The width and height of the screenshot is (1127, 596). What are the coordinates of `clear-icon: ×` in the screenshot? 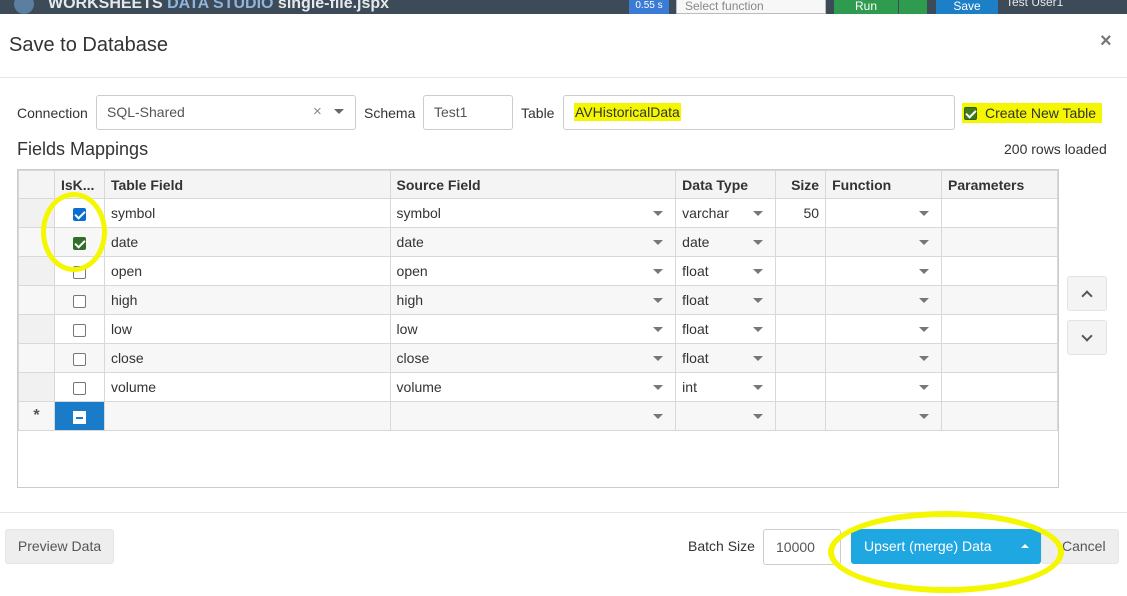 It's located at (317, 111).